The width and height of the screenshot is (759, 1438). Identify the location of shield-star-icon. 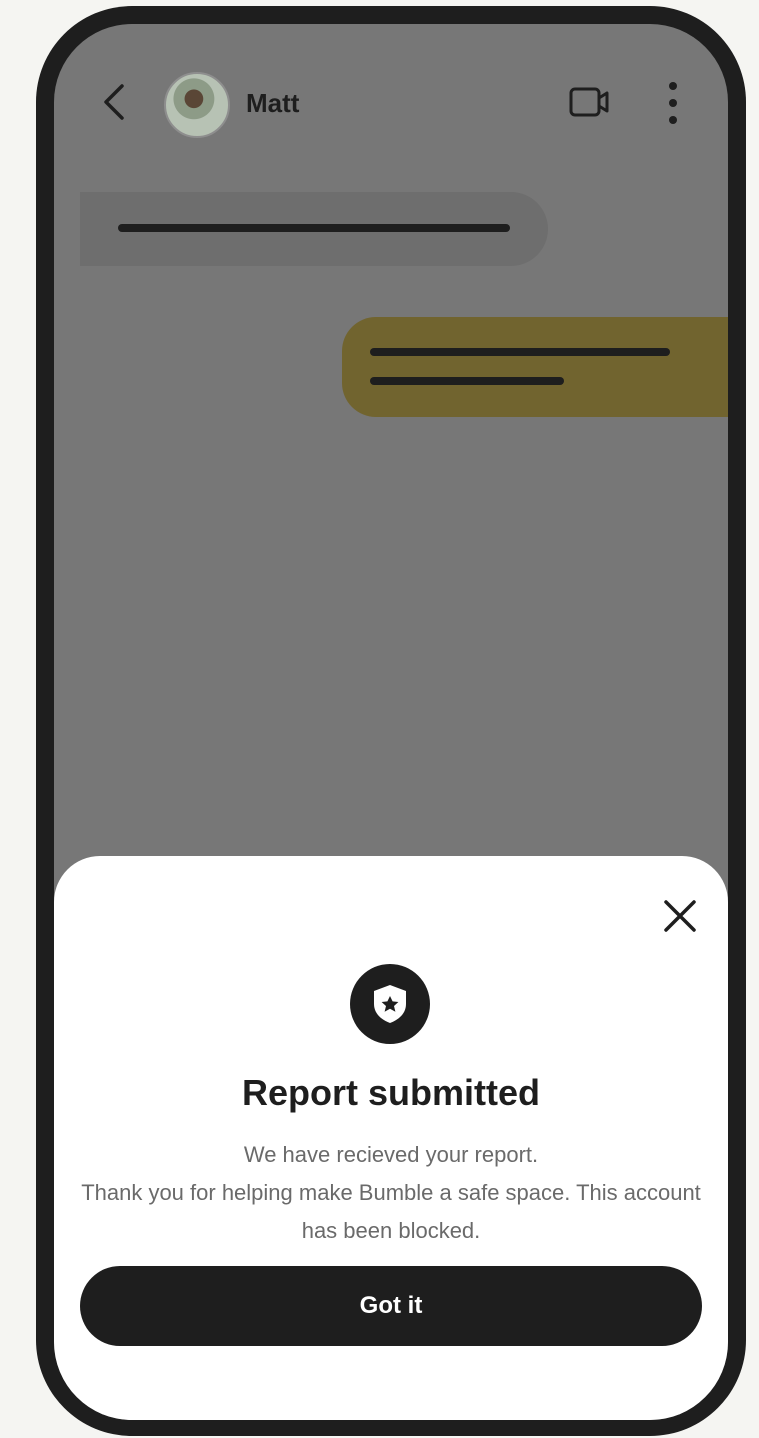
(390, 1004).